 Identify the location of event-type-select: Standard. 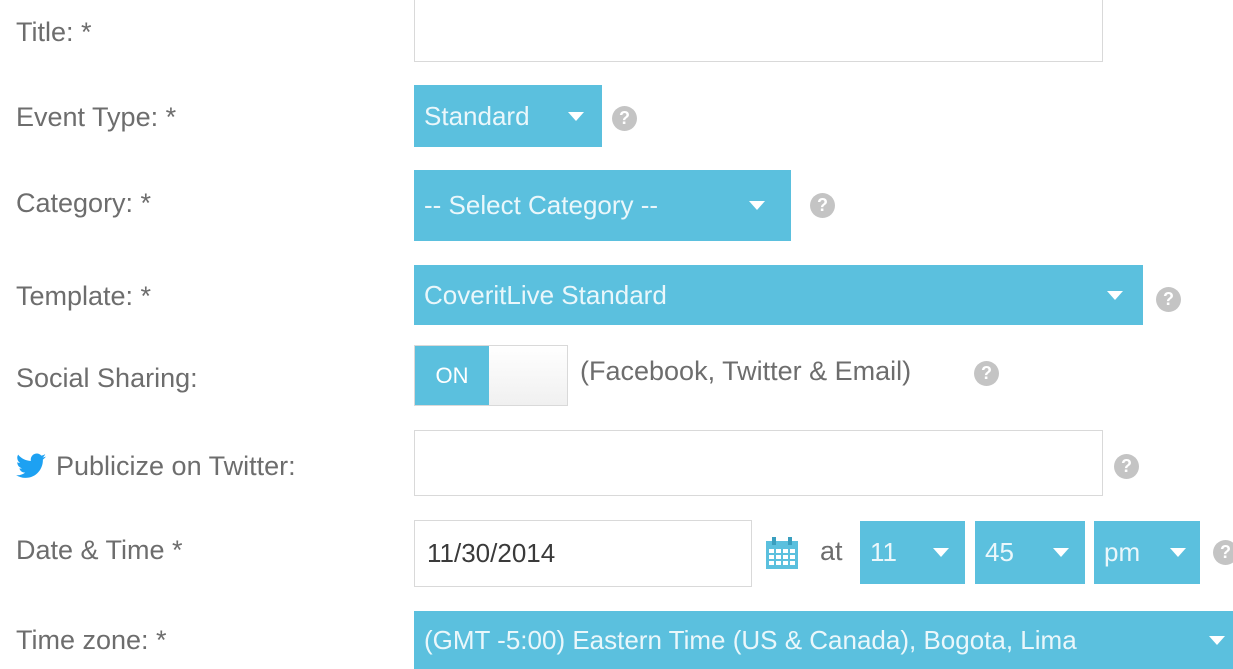
(508, 116).